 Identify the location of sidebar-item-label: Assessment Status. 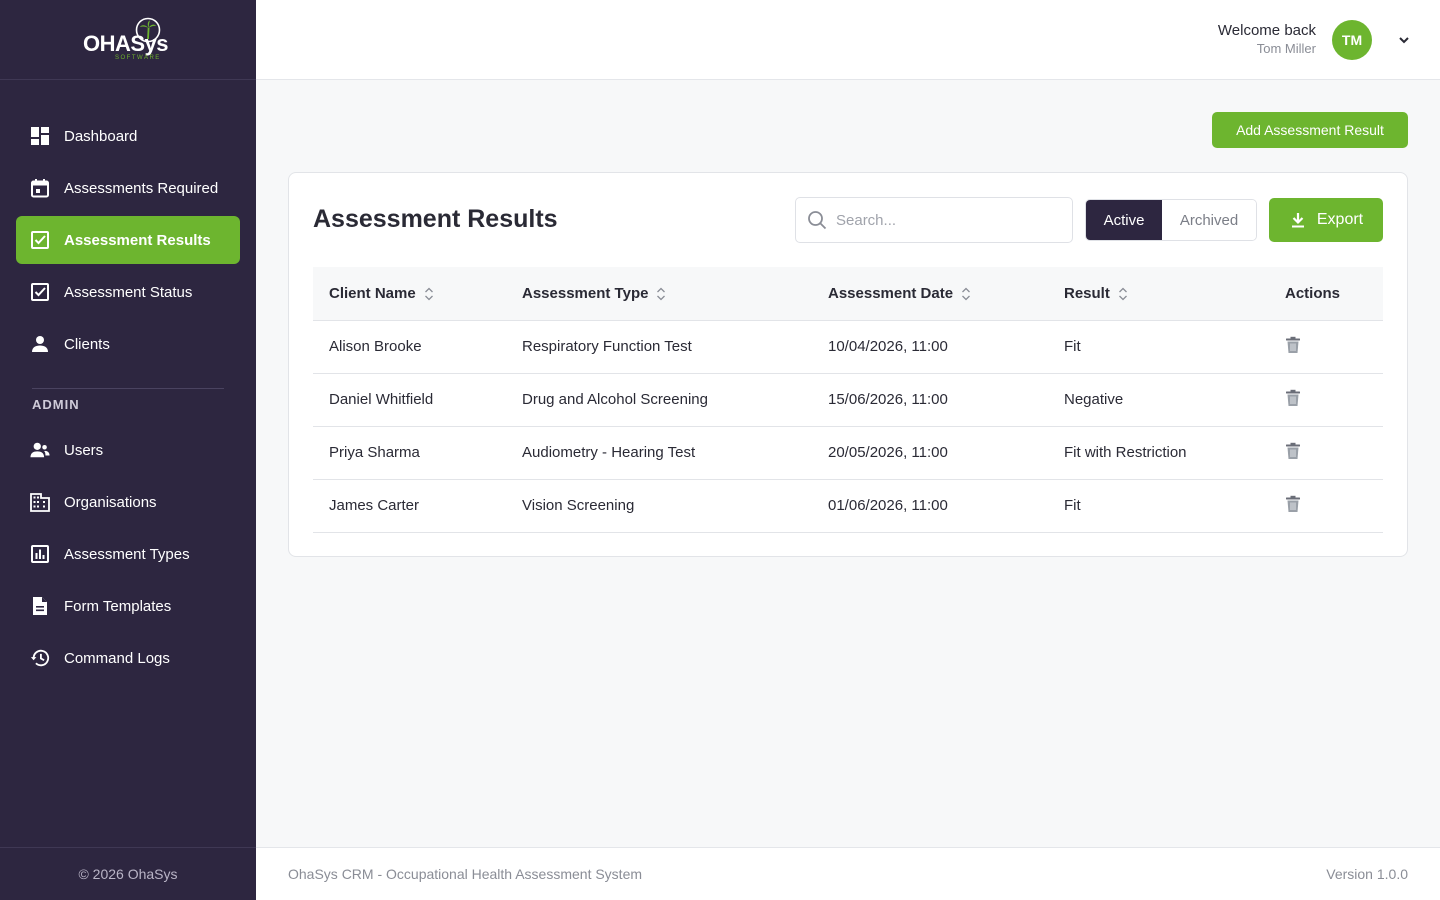
(128, 292).